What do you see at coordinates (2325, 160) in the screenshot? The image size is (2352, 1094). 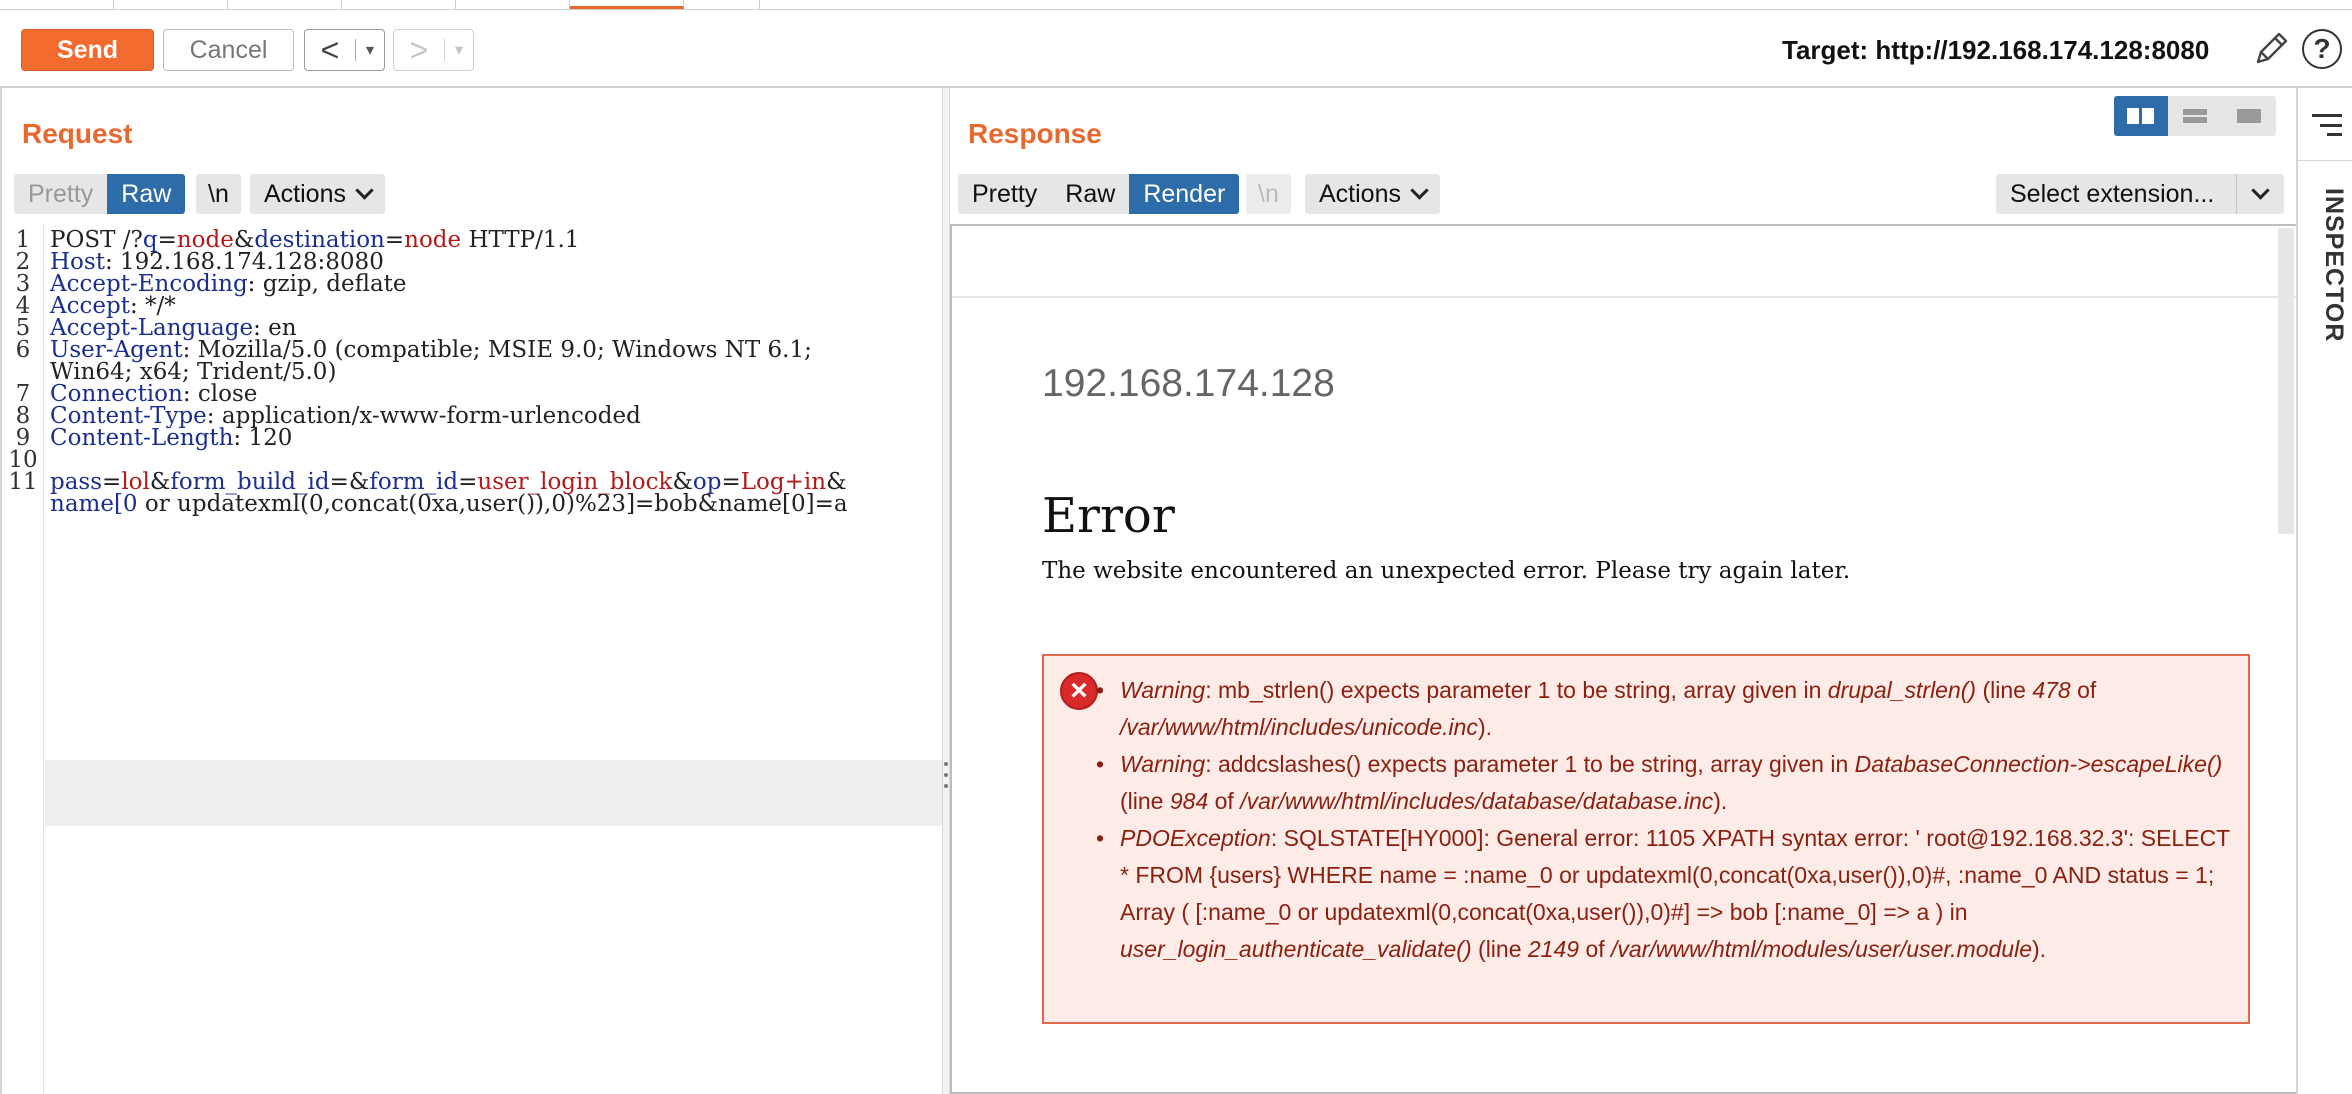 I see `divider` at bounding box center [2325, 160].